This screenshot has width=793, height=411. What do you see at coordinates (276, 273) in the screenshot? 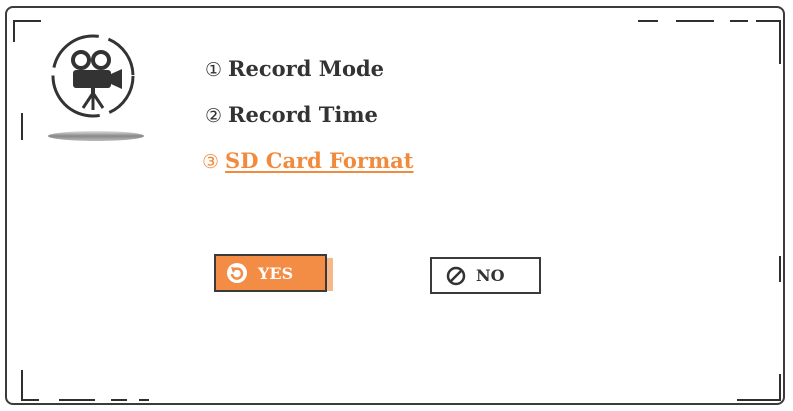
I see `yes-label: YES` at bounding box center [276, 273].